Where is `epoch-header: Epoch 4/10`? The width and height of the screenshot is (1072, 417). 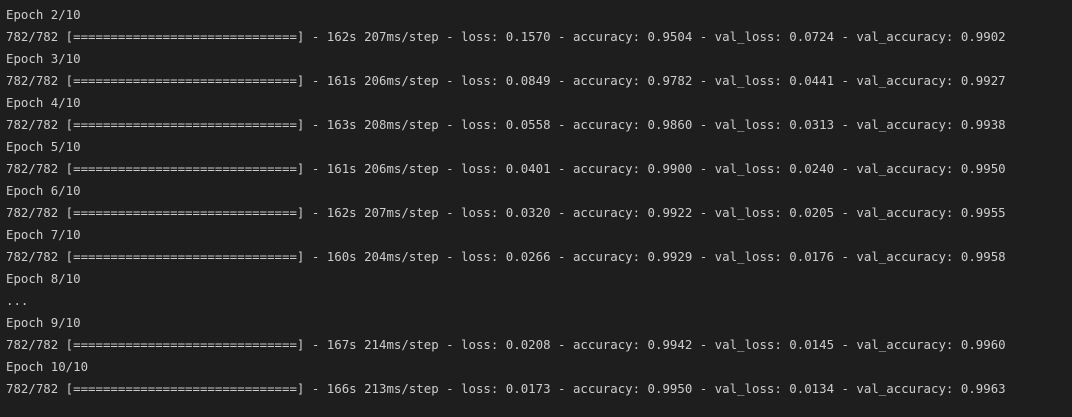
epoch-header: Epoch 4/10 is located at coordinates (43, 102).